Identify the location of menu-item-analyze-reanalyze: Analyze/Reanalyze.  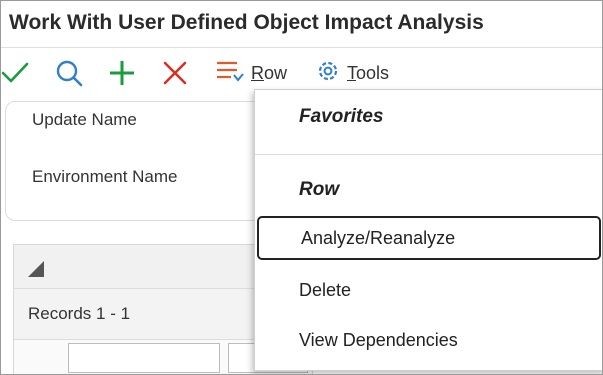
(429, 238).